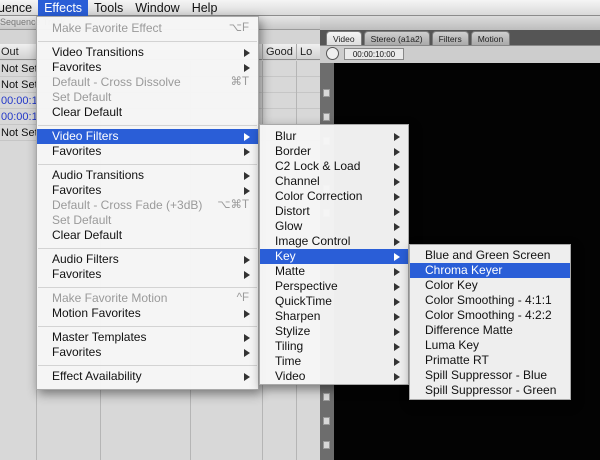 The height and width of the screenshot is (460, 600). I want to click on menu-item-border: Border, so click(334, 151).